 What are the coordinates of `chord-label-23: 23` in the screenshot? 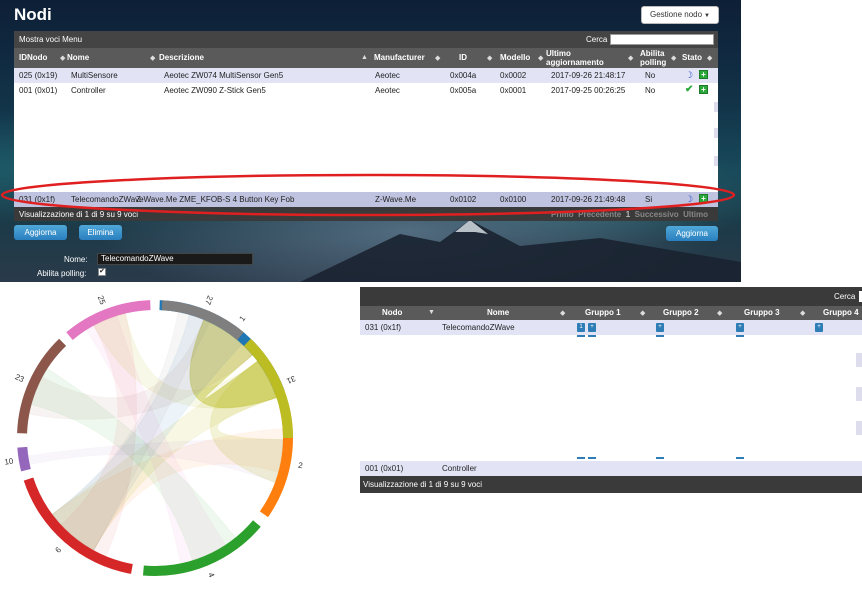 It's located at (20, 378).